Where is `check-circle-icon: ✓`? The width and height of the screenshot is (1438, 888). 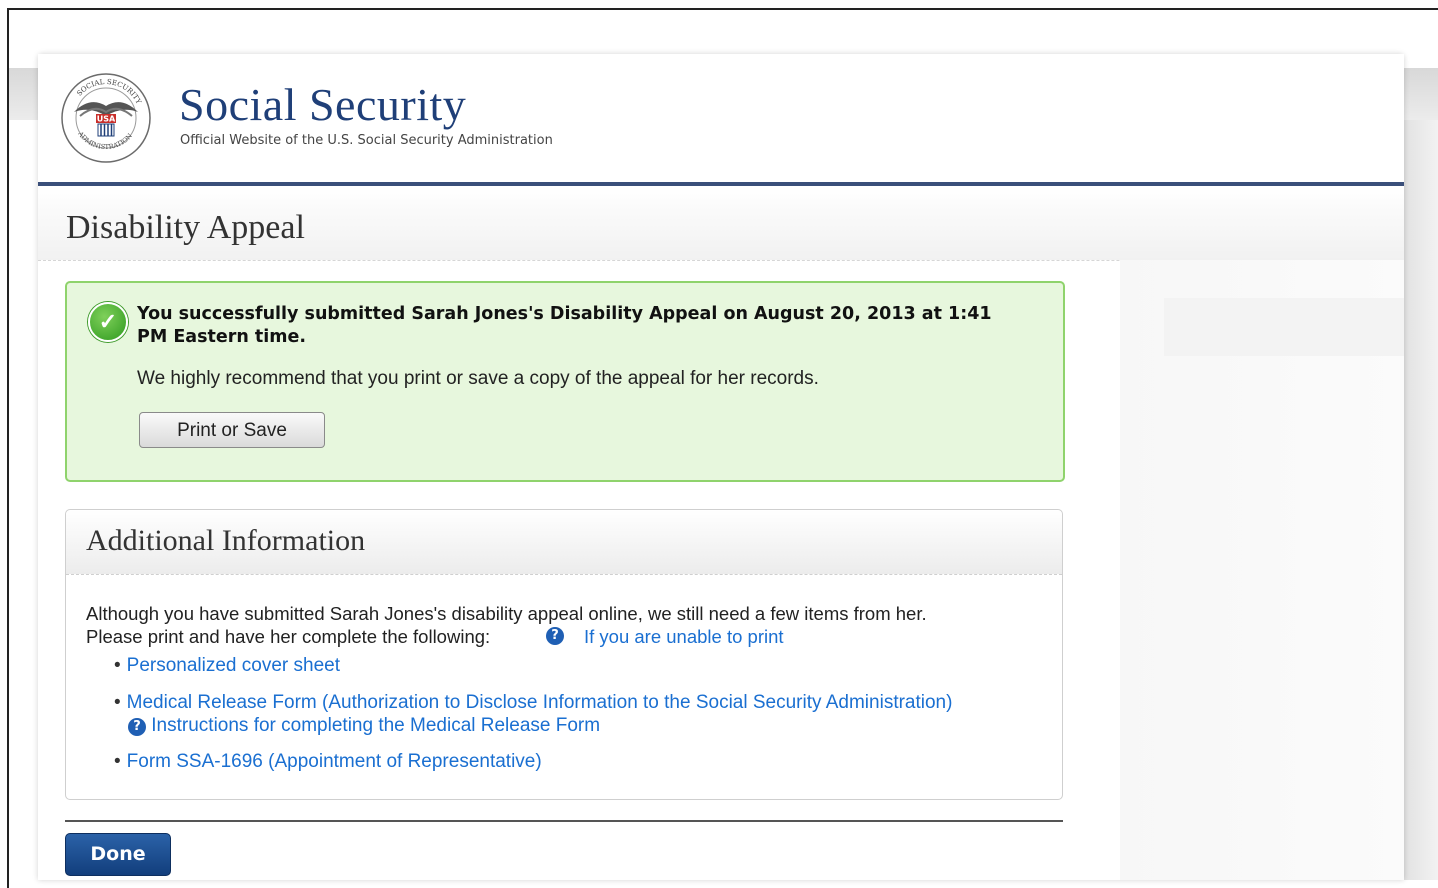
check-circle-icon: ✓ is located at coordinates (108, 322).